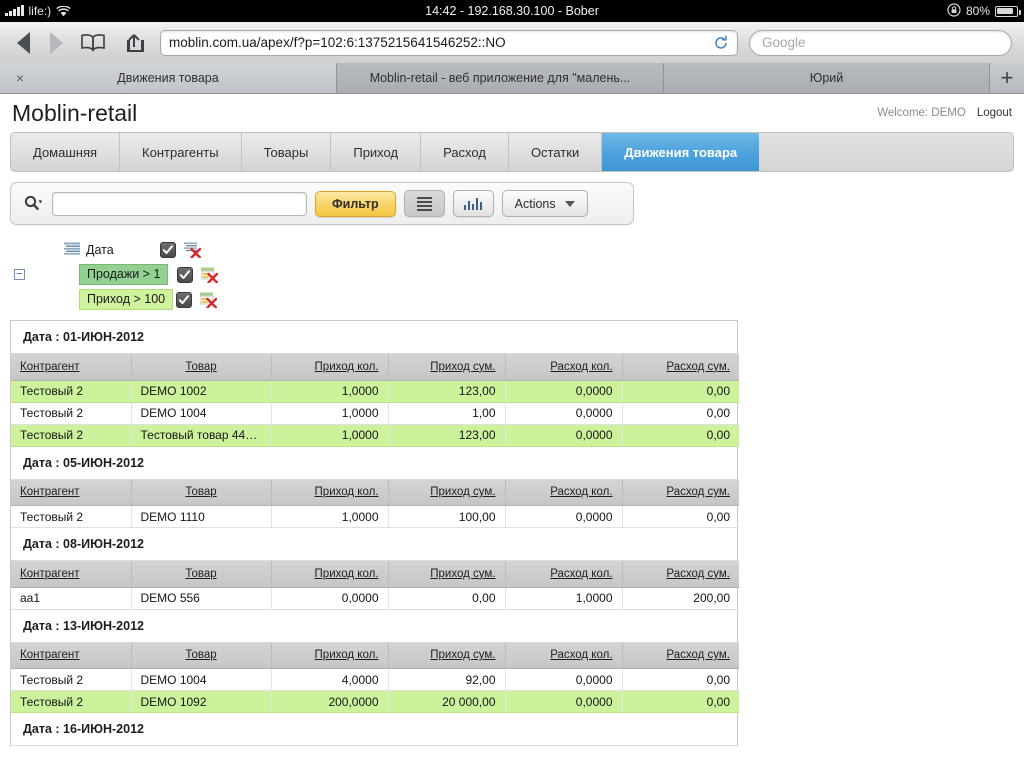 The image size is (1024, 768). I want to click on highlight-badge: Приход > 100, so click(126, 299).